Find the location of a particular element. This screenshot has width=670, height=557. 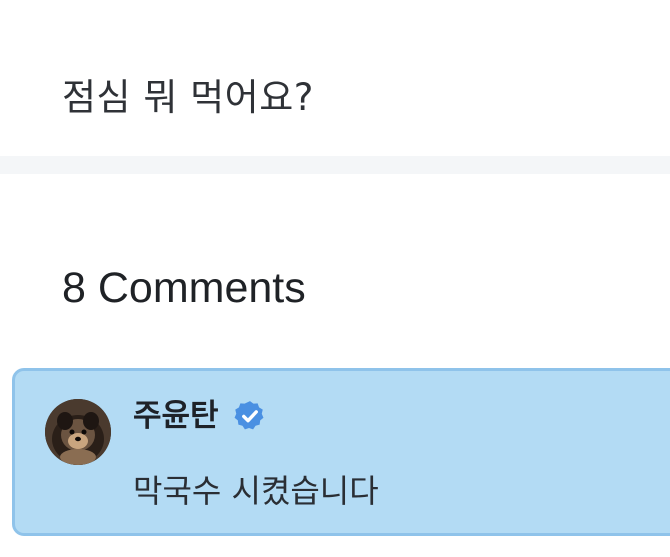

avatar is located at coordinates (78, 432).